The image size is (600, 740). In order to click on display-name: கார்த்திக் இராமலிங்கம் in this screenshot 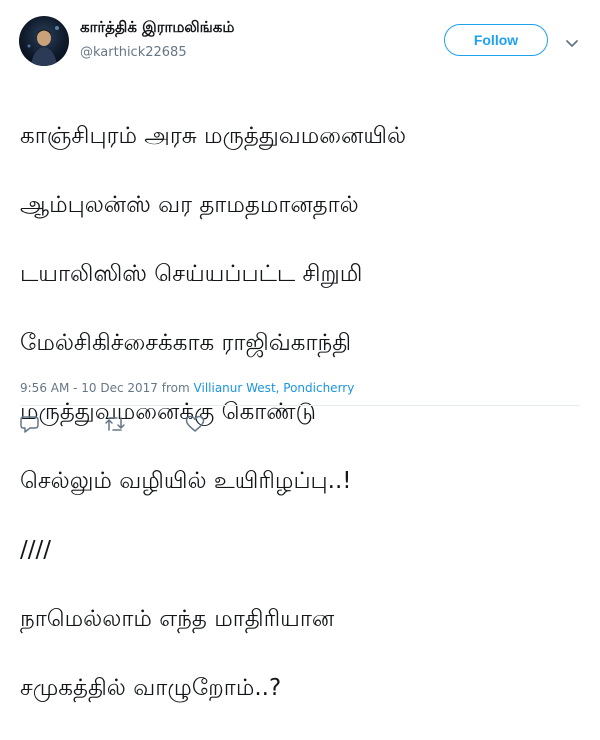, I will do `click(157, 28)`.